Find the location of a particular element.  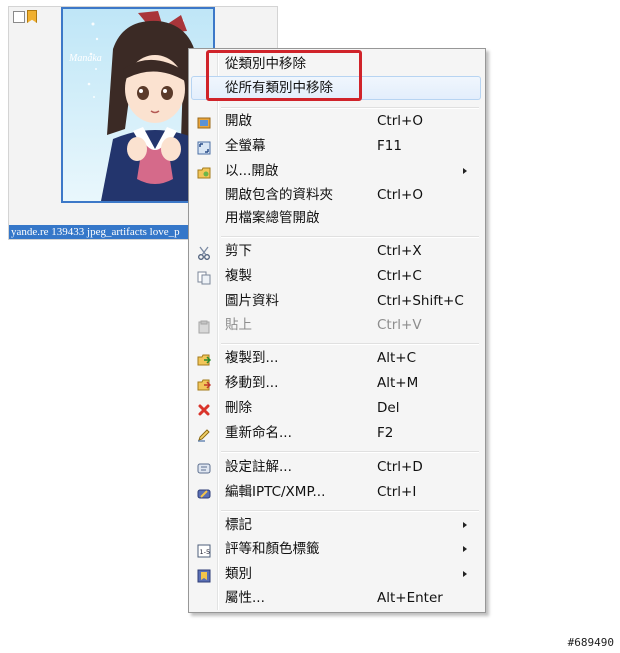

select-checkbox is located at coordinates (19, 17).